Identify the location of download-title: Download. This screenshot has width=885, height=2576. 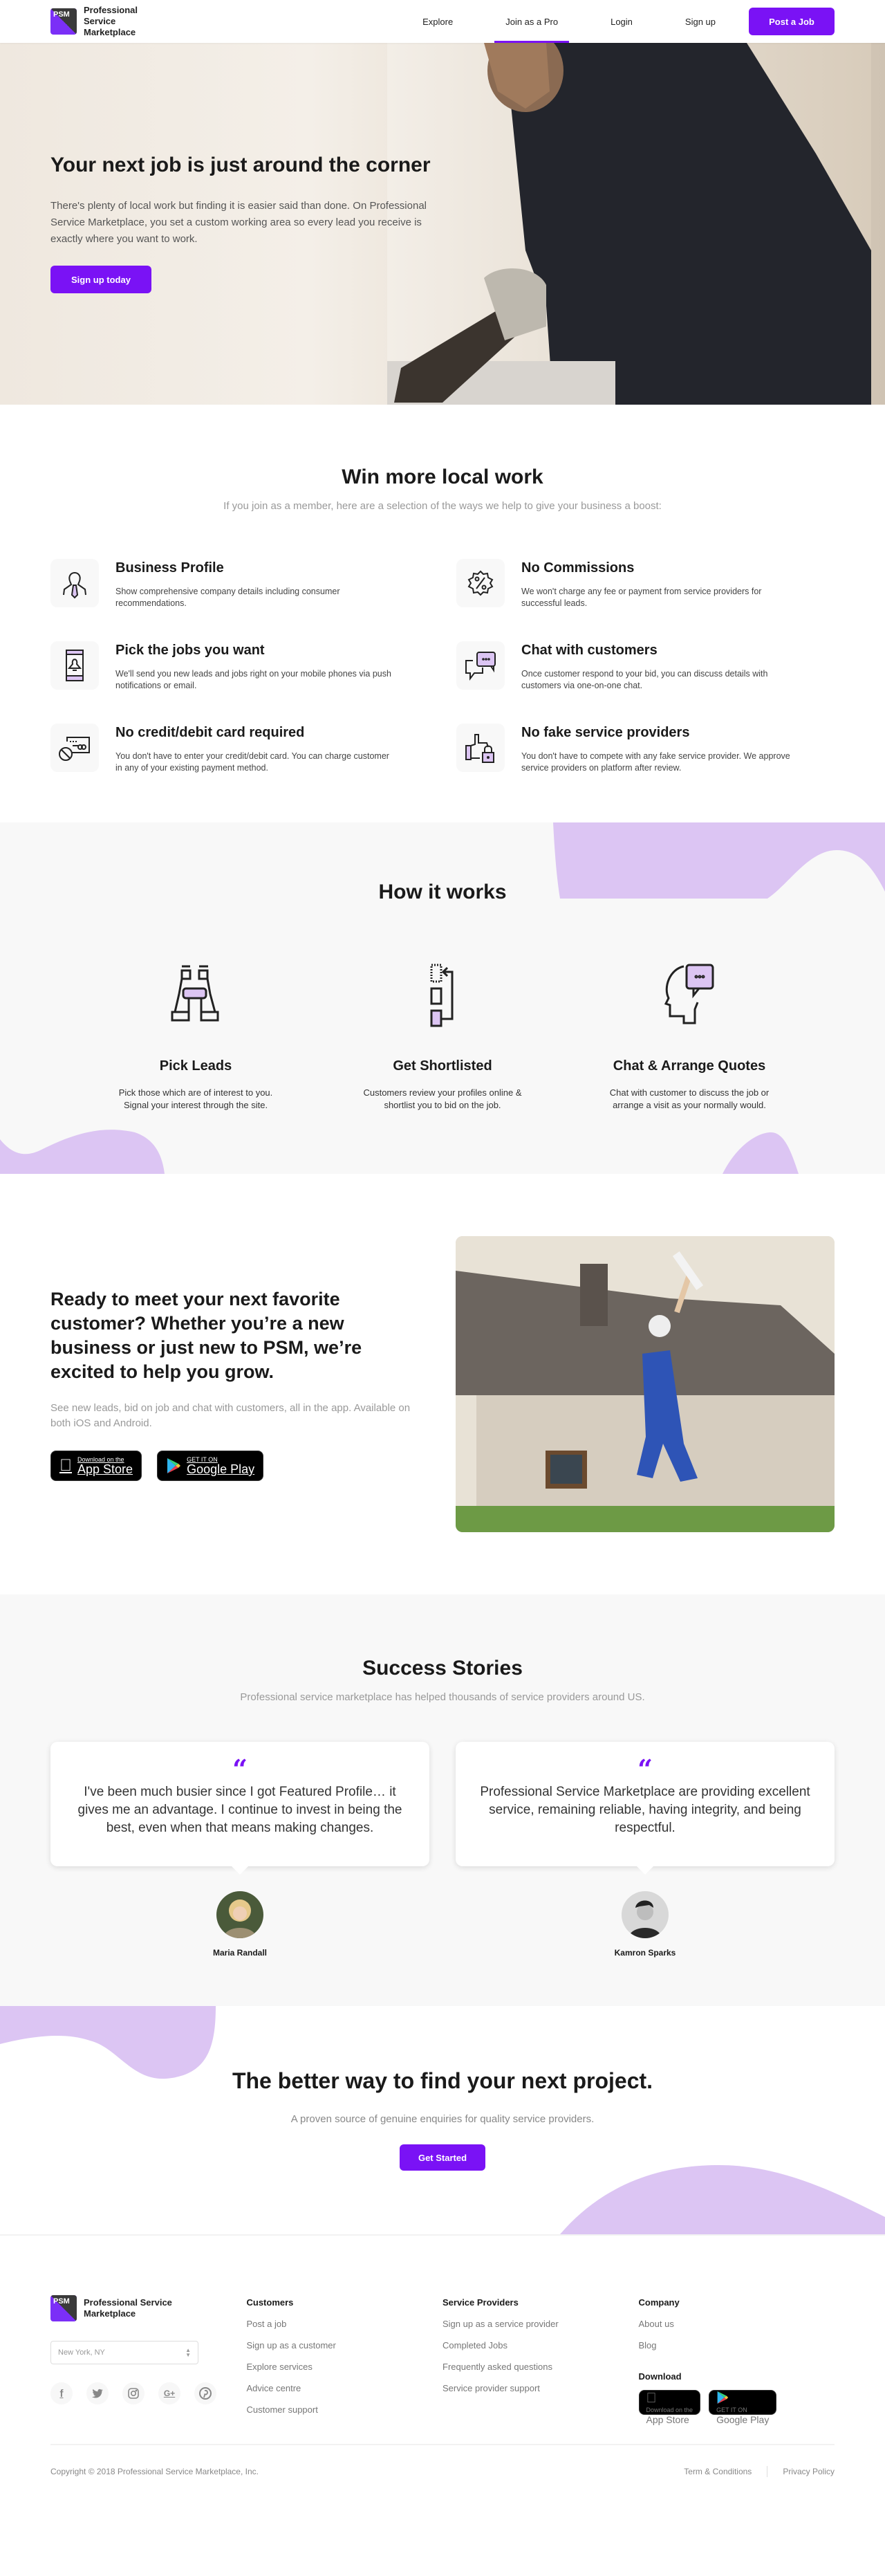
(660, 2376).